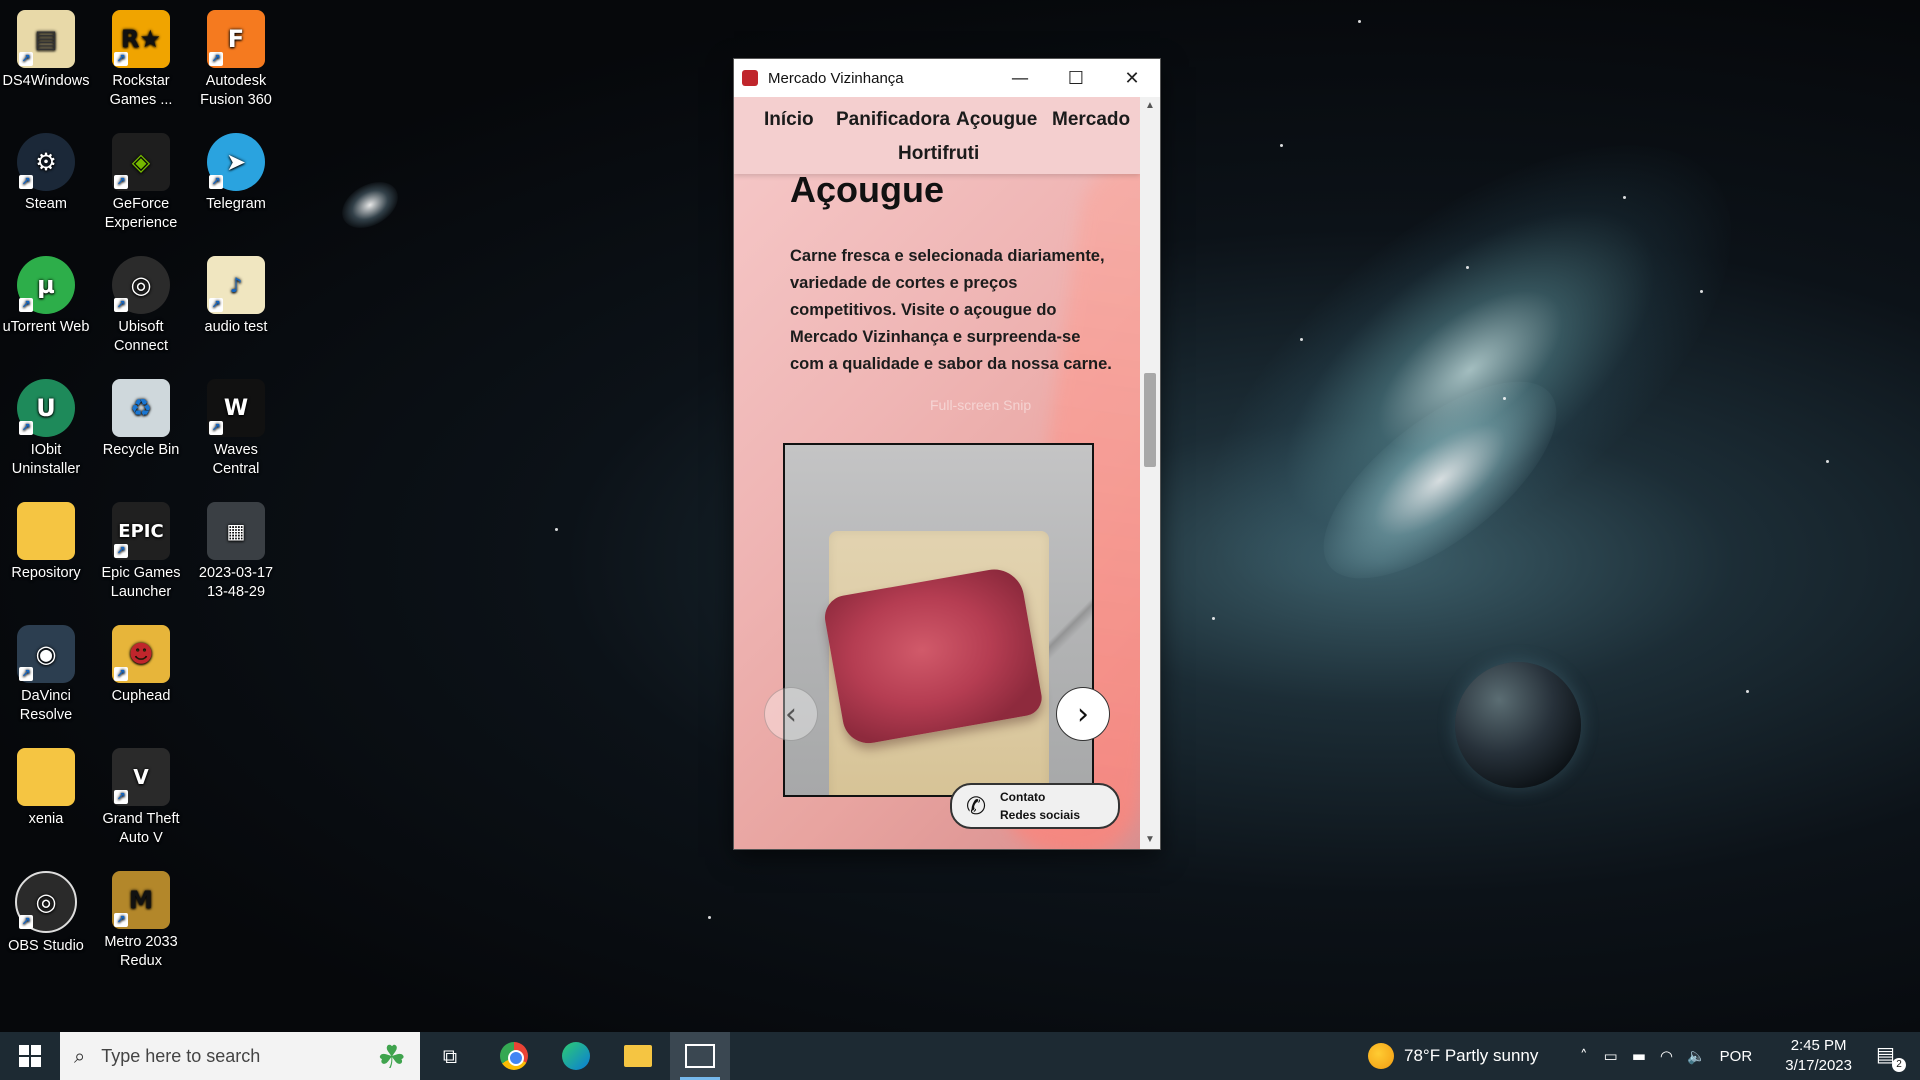  Describe the element at coordinates (46, 910) in the screenshot. I see `desktop-icon-obs: ◎ ↗ OBS Studio` at that location.